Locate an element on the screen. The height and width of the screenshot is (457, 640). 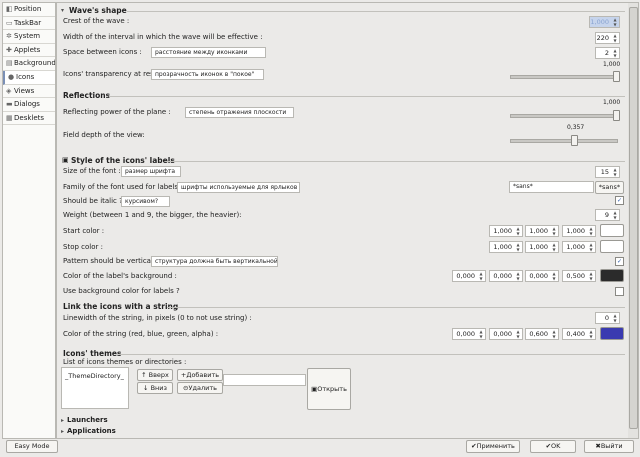
remove-button: ⊝Удалить is located at coordinates (200, 388).